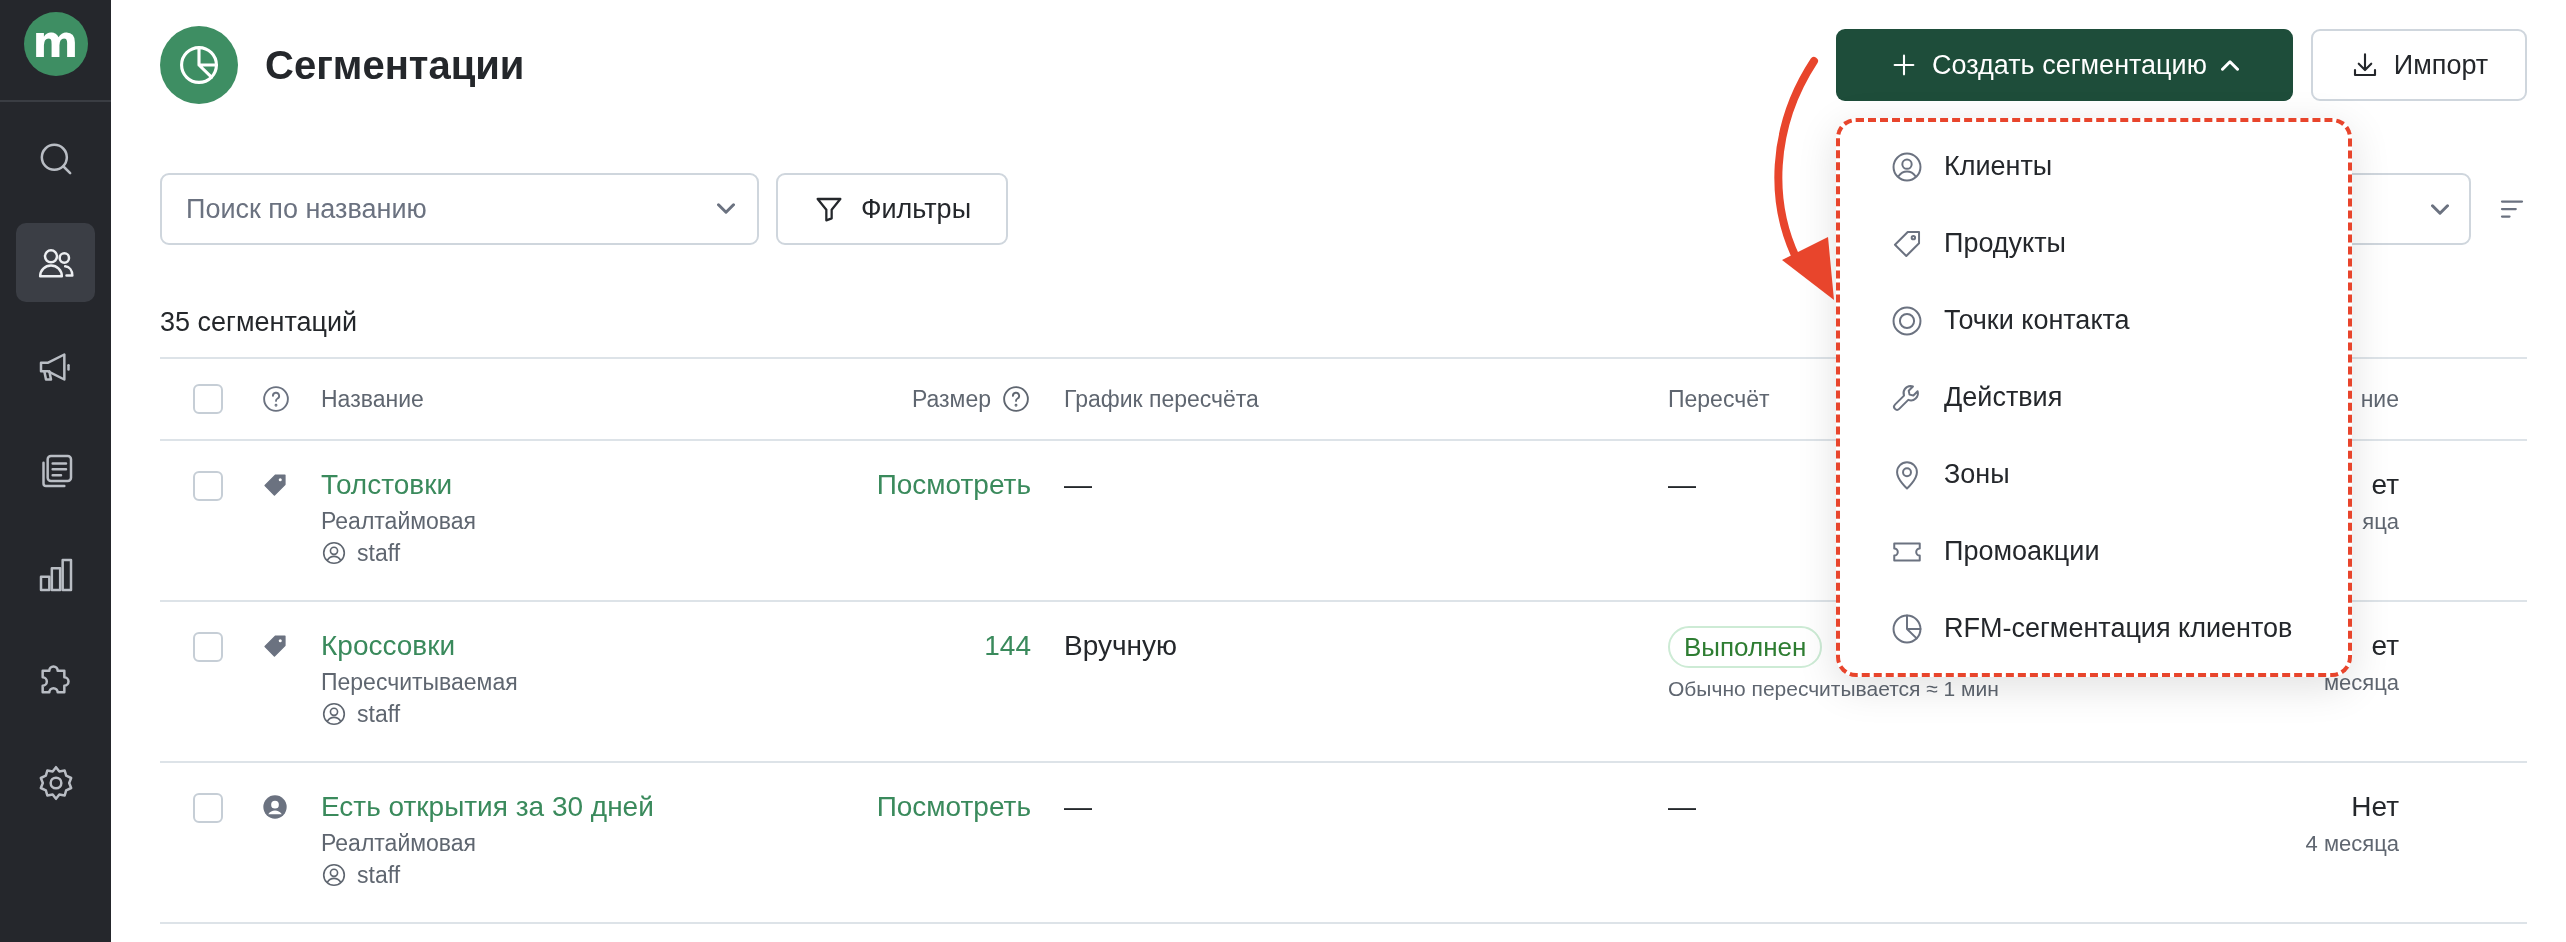 This screenshot has height=942, width=2566. Describe the element at coordinates (2375, 807) in the screenshot. I see `changed-text: Нет` at that location.